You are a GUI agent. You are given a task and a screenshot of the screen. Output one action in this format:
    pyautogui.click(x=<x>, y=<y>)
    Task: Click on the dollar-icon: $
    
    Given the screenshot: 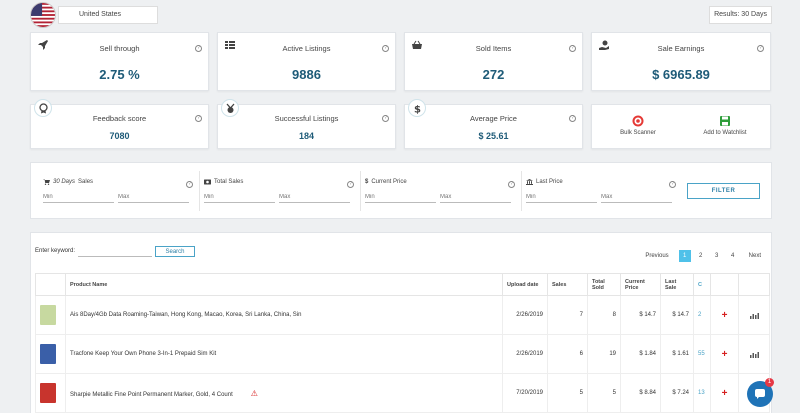 What is the action you would take?
    pyautogui.click(x=367, y=182)
    